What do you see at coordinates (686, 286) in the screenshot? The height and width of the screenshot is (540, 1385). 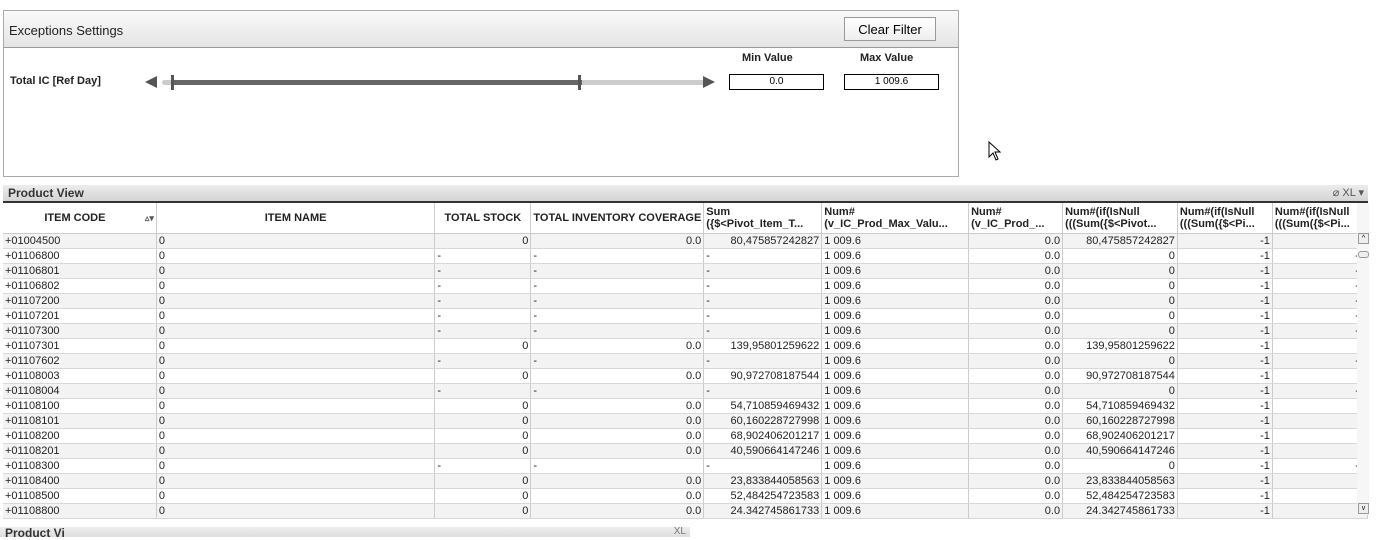 I see `table-row: +011068020---1 009.60.00-1-1` at bounding box center [686, 286].